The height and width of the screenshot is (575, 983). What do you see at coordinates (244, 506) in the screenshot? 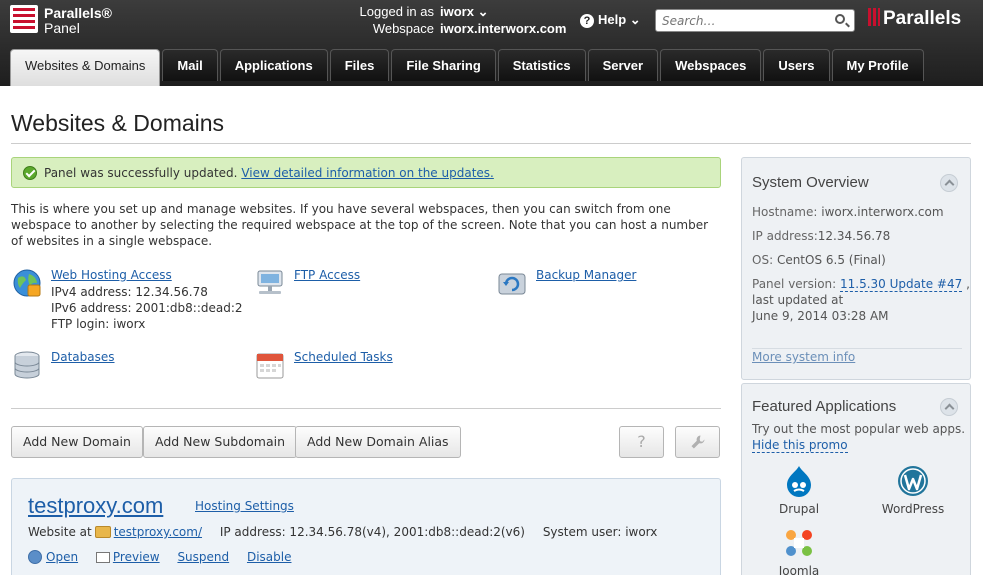
I see `hosting-settings-link: Hosting Settings` at bounding box center [244, 506].